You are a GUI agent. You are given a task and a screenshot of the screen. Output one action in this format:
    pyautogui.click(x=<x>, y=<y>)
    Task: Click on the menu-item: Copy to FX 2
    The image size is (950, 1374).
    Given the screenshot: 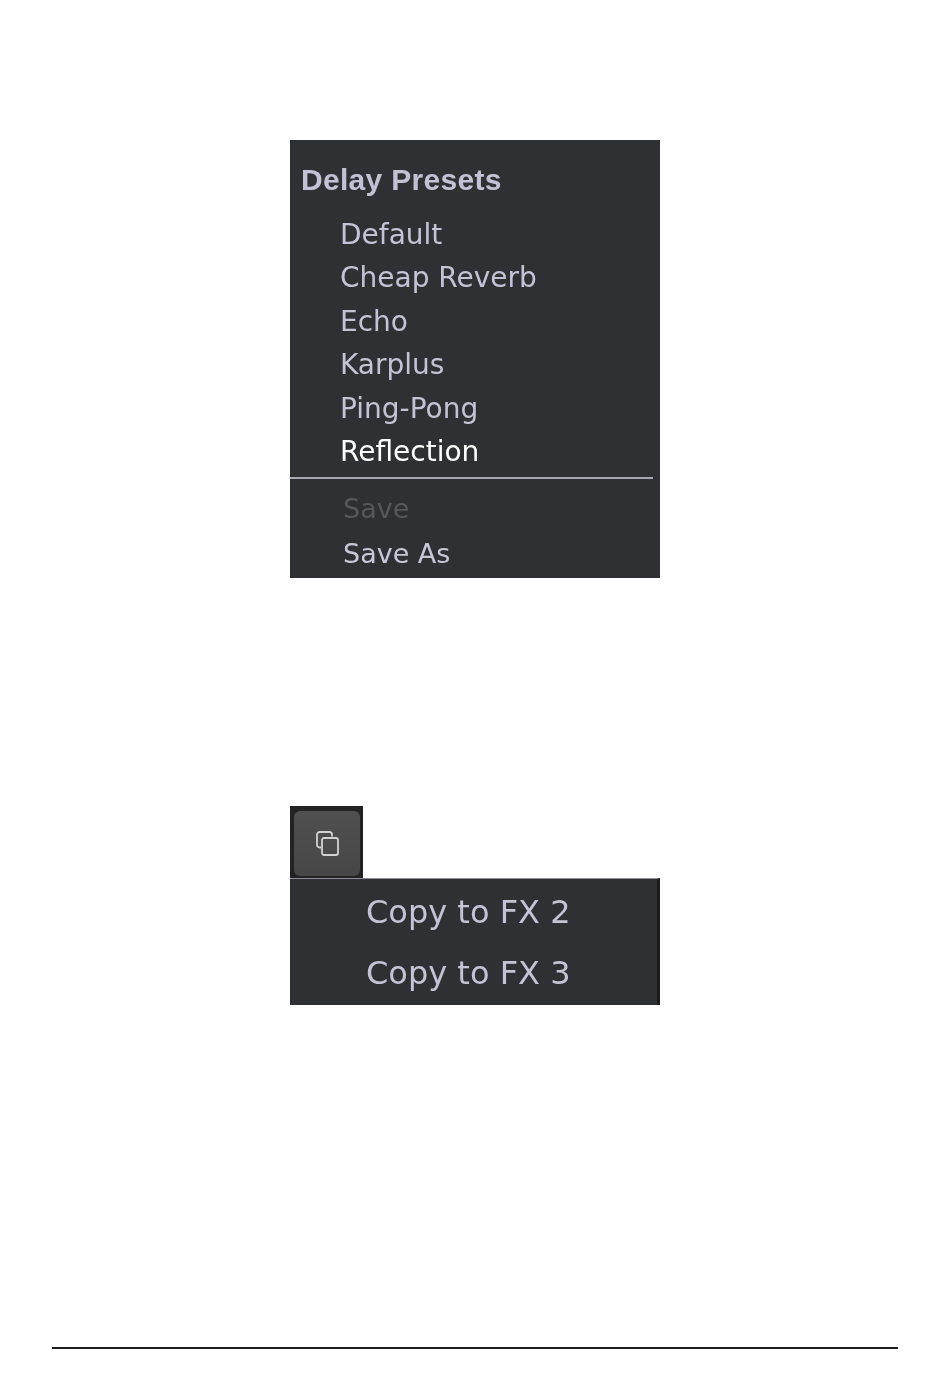 What is the action you would take?
    pyautogui.click(x=468, y=912)
    